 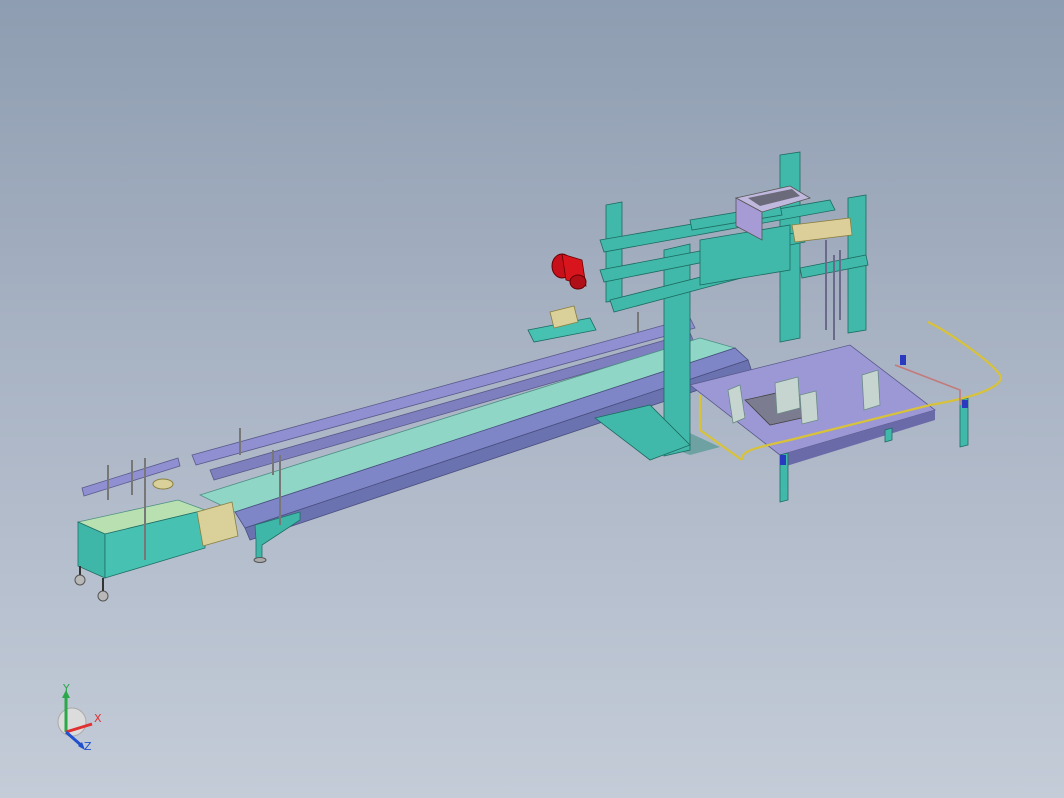 What do you see at coordinates (66, 688) in the screenshot?
I see `triad-y-label: Y` at bounding box center [66, 688].